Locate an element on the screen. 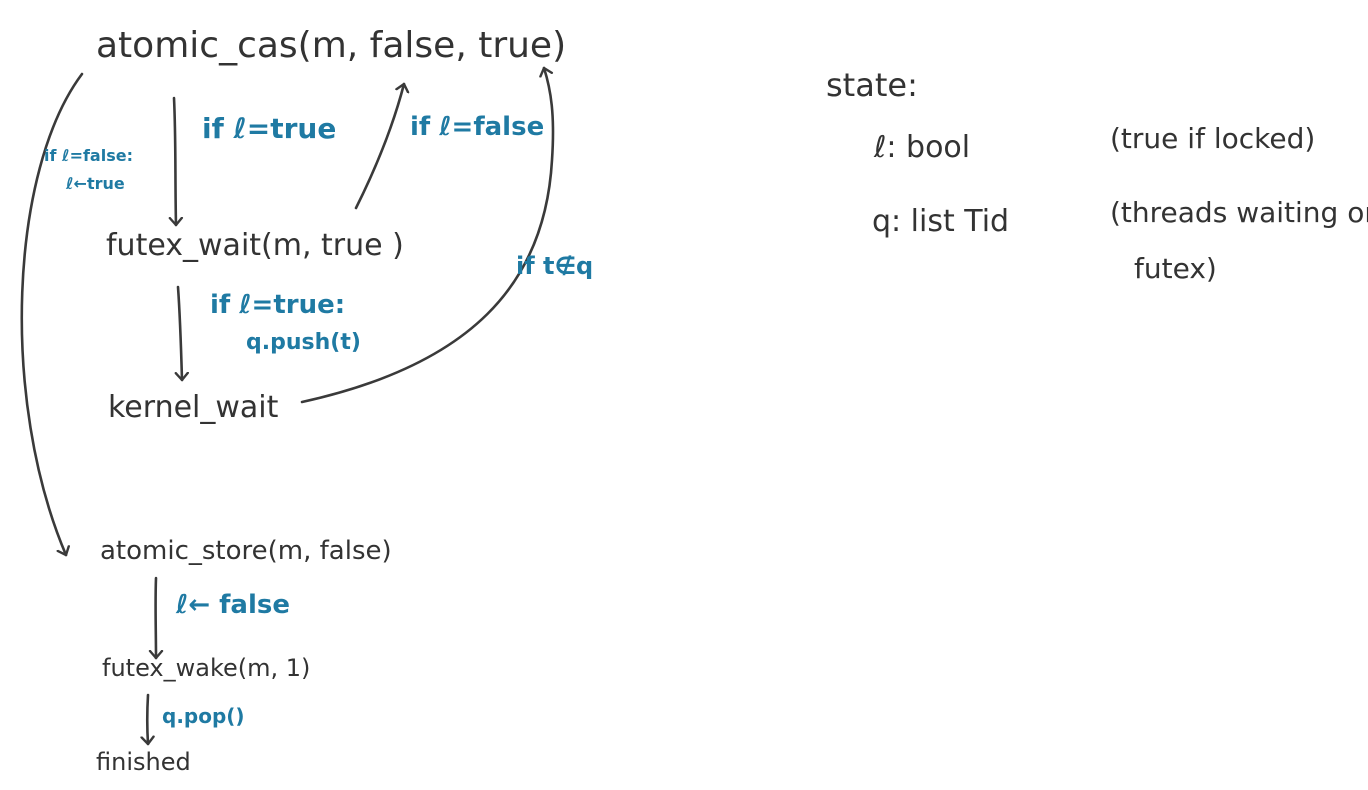 The image size is (1368, 790). cond-if-l-true-push-line1: if ℓ=true: is located at coordinates (278, 305).